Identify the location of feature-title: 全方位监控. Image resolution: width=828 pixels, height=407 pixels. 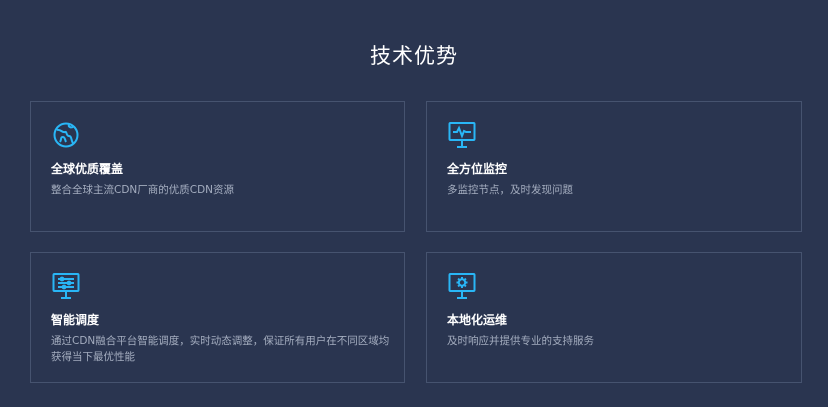
(477, 169).